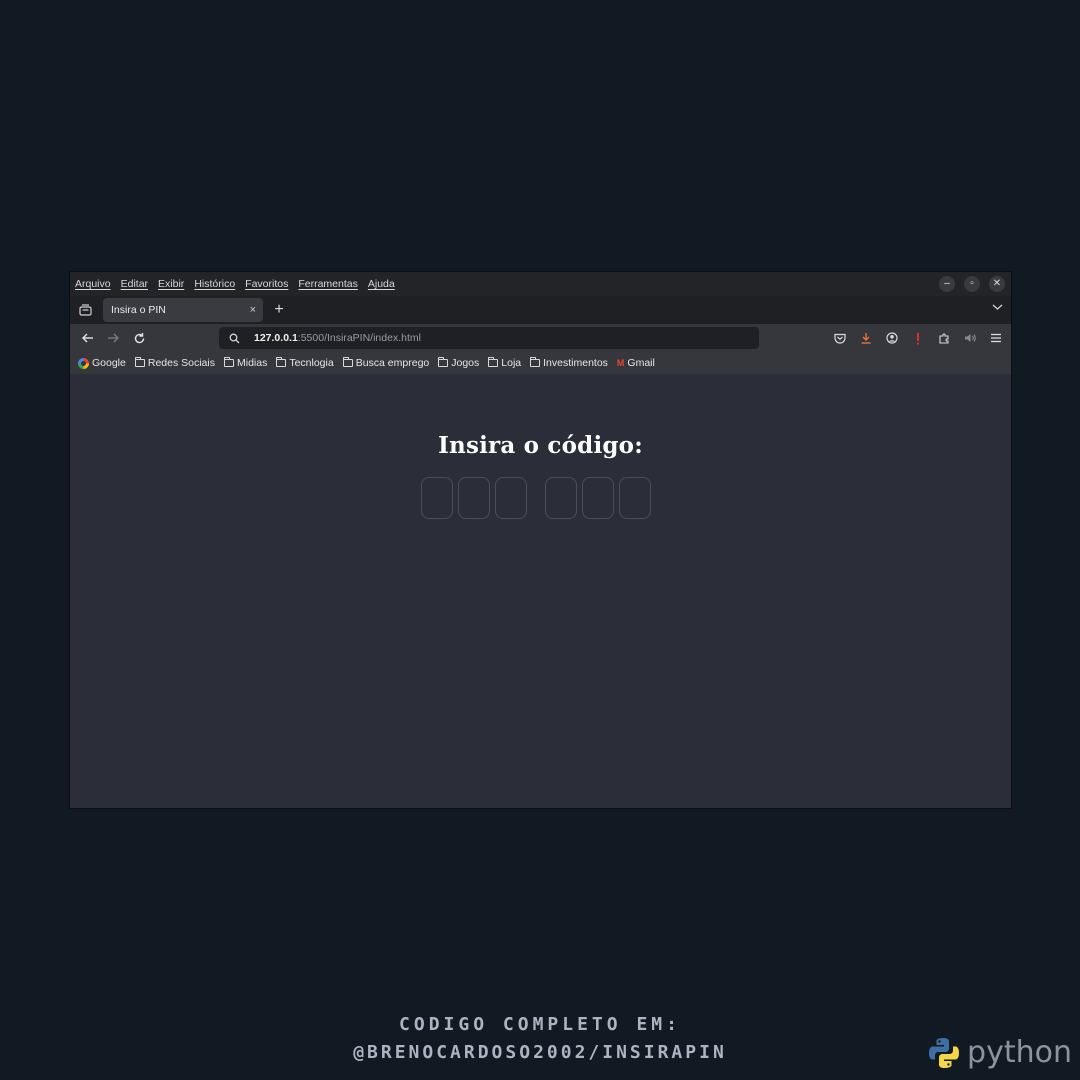 This screenshot has width=1080, height=1080. Describe the element at coordinates (944, 1052) in the screenshot. I see `python-icon` at that location.